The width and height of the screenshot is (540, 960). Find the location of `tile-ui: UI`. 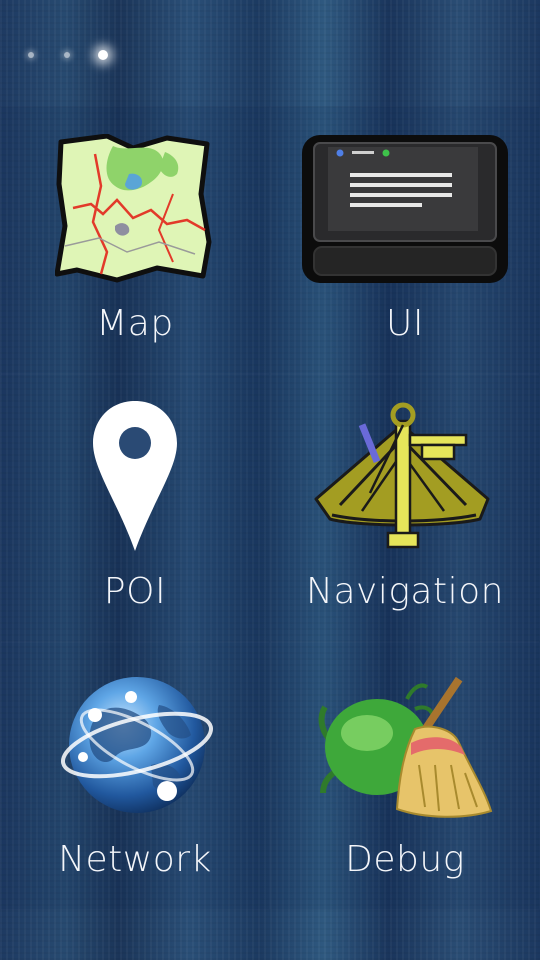

tile-ui: UI is located at coordinates (405, 240).